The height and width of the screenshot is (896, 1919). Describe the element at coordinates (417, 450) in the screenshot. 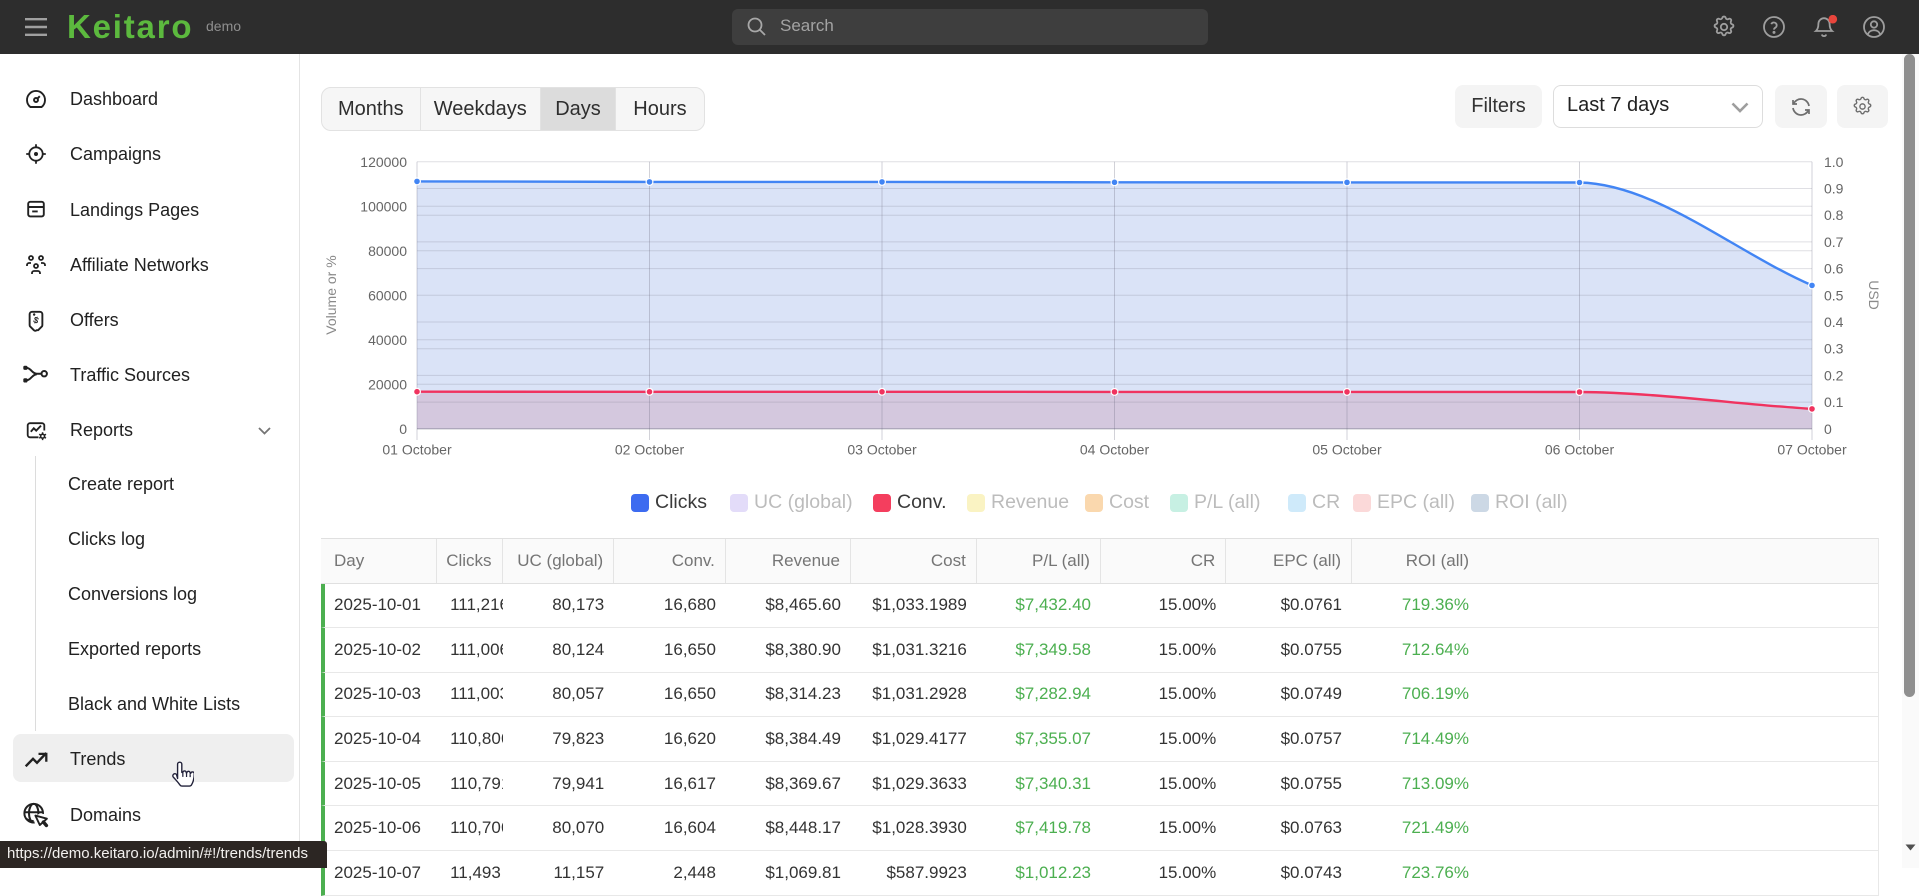

I see `svg-text: 01 October` at that location.